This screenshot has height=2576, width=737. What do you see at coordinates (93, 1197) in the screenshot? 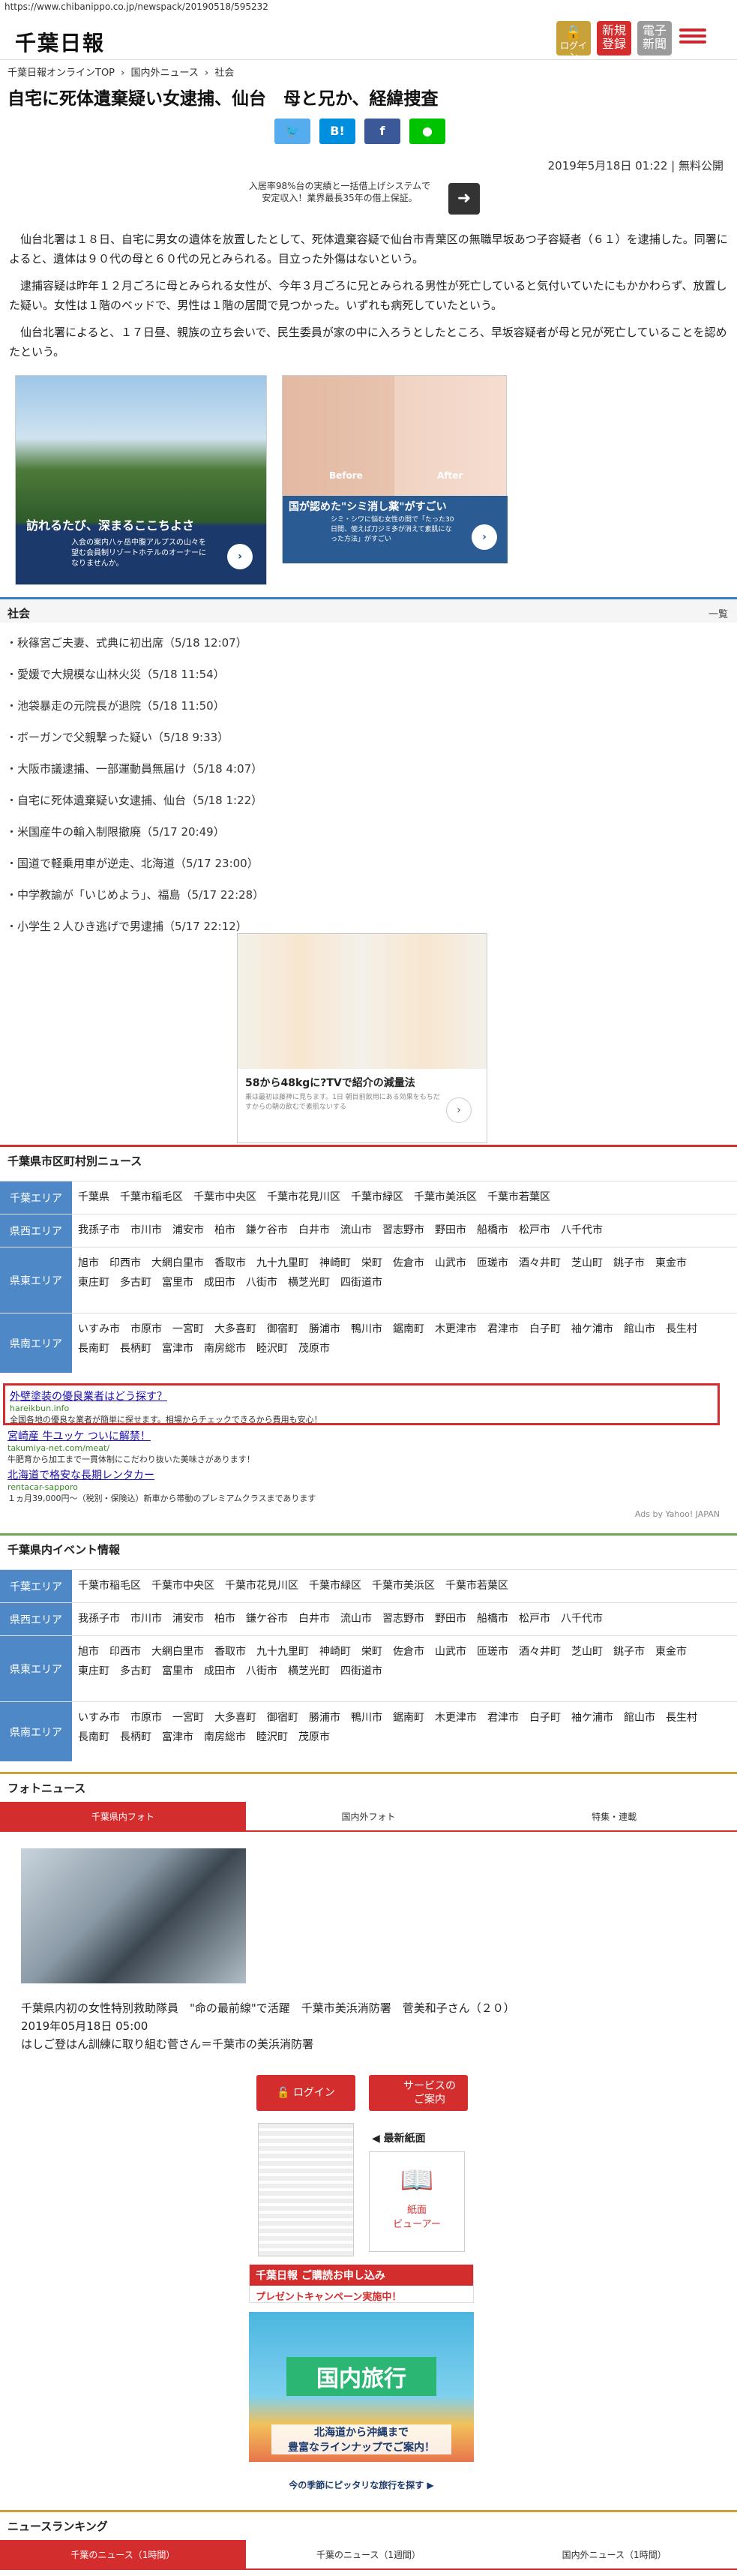
I see `area-link: 千葉県` at bounding box center [93, 1197].